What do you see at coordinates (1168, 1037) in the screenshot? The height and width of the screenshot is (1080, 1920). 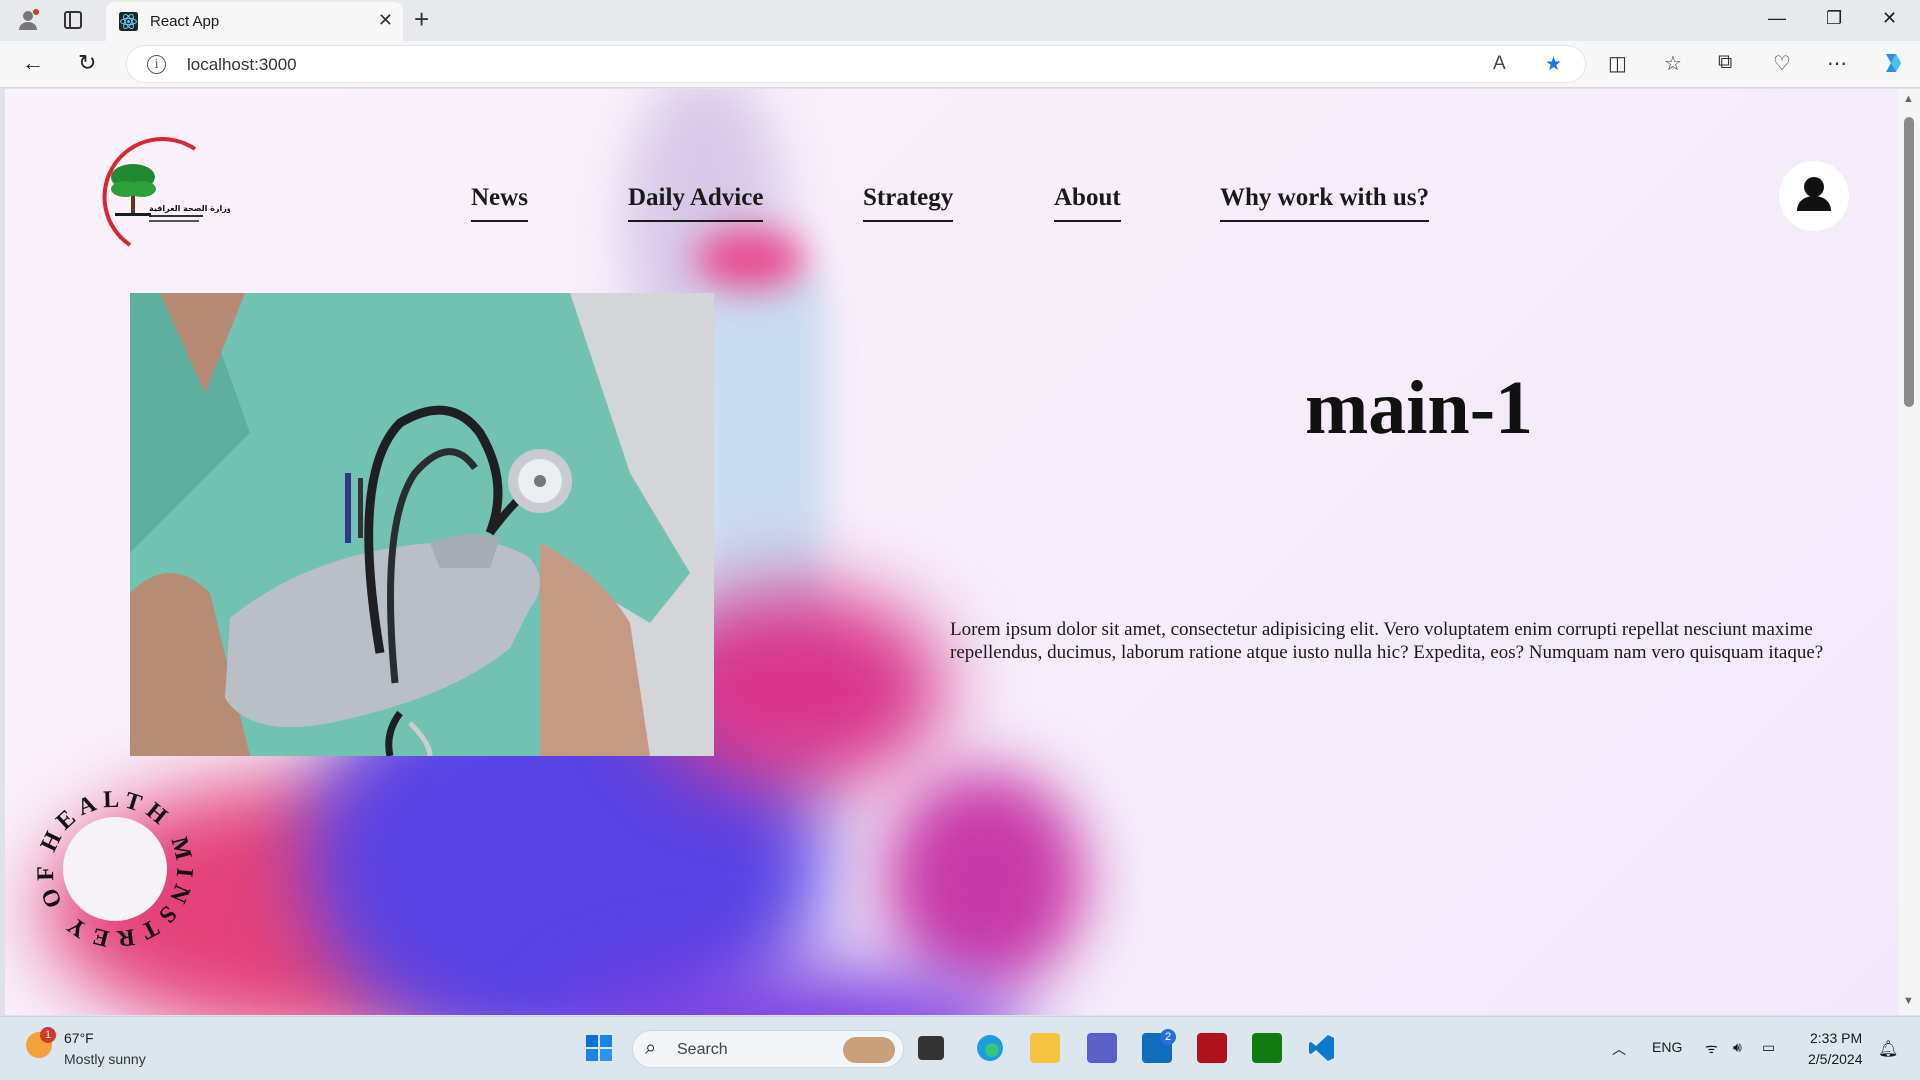 I see `mail-badge: 2` at bounding box center [1168, 1037].